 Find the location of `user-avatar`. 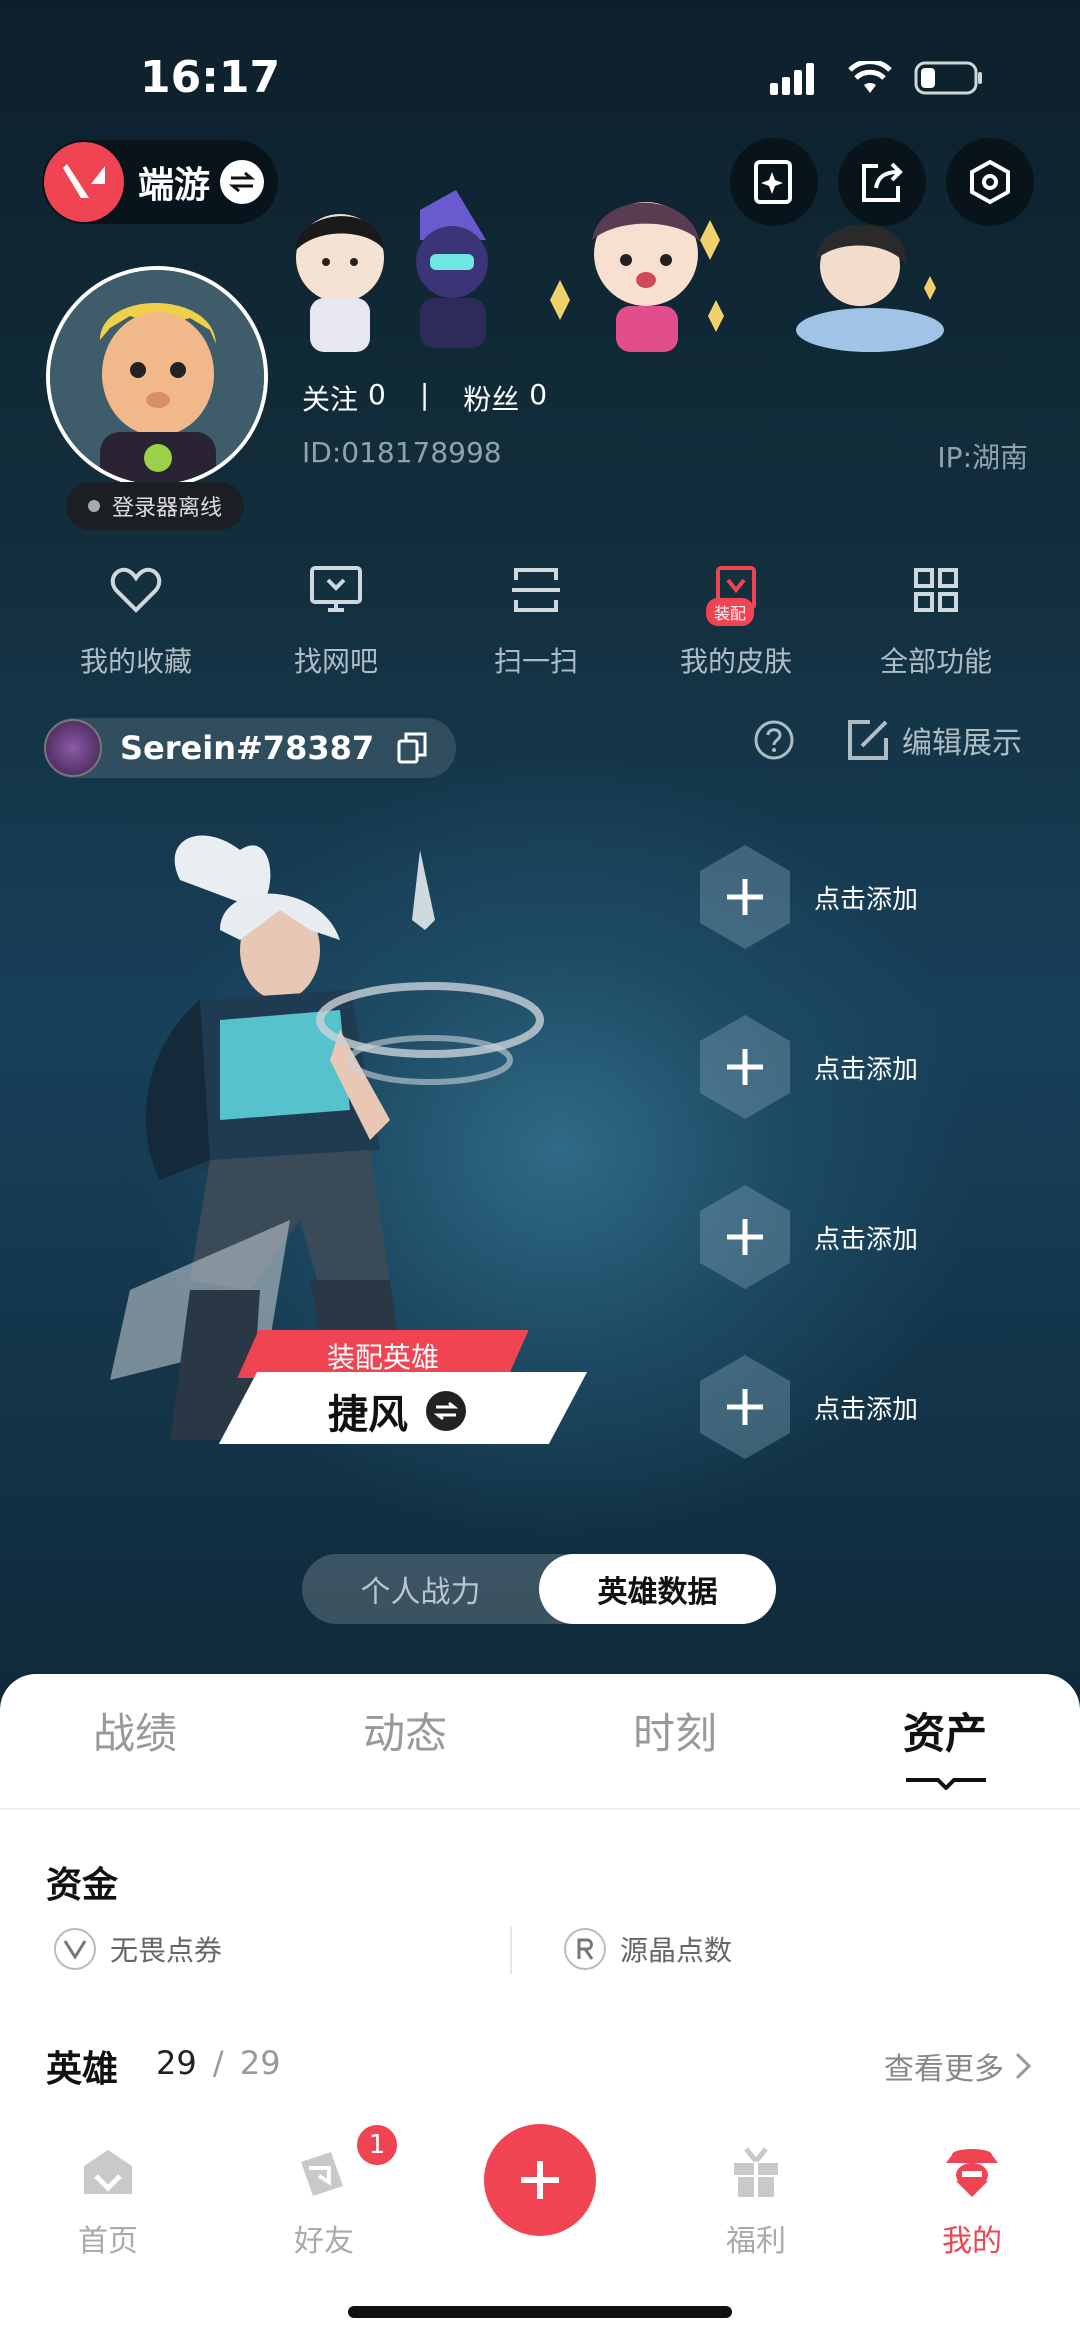

user-avatar is located at coordinates (157, 377).